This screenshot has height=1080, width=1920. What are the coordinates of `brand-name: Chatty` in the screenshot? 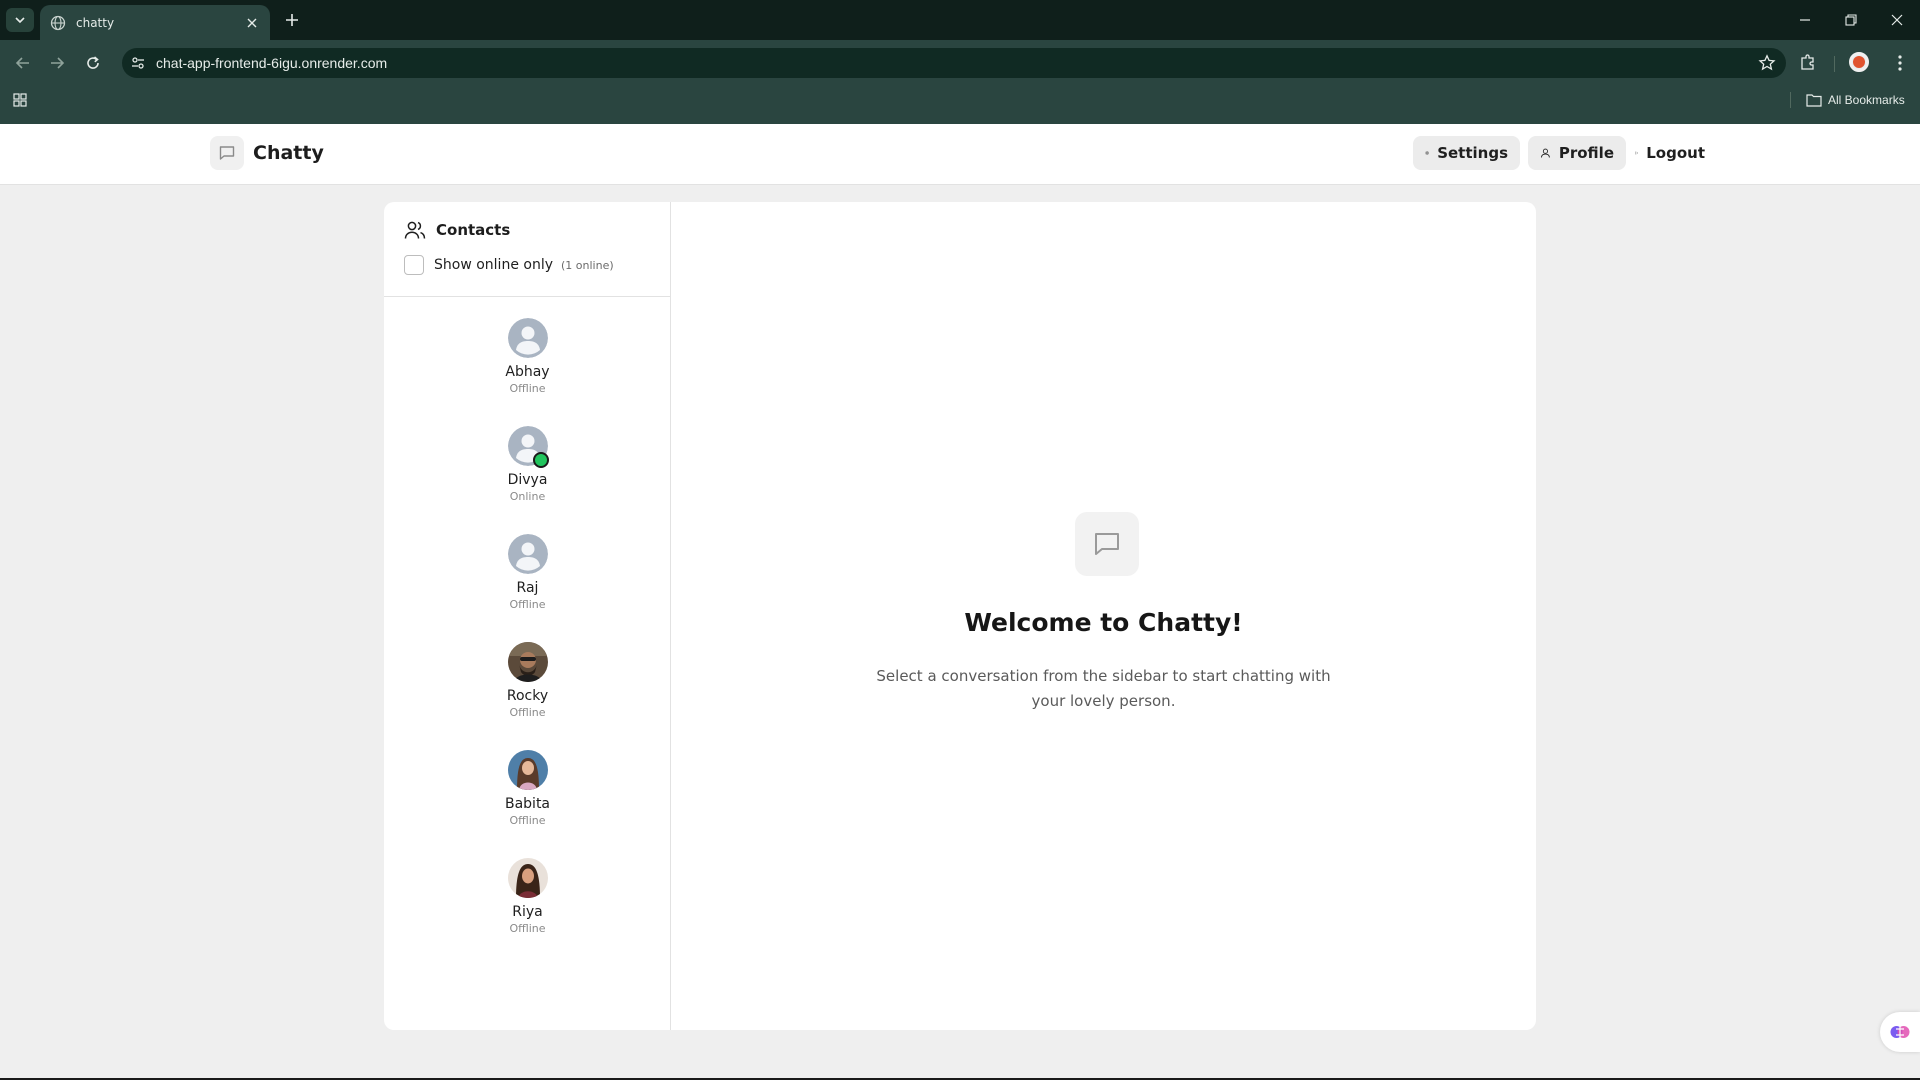 It's located at (288, 153).